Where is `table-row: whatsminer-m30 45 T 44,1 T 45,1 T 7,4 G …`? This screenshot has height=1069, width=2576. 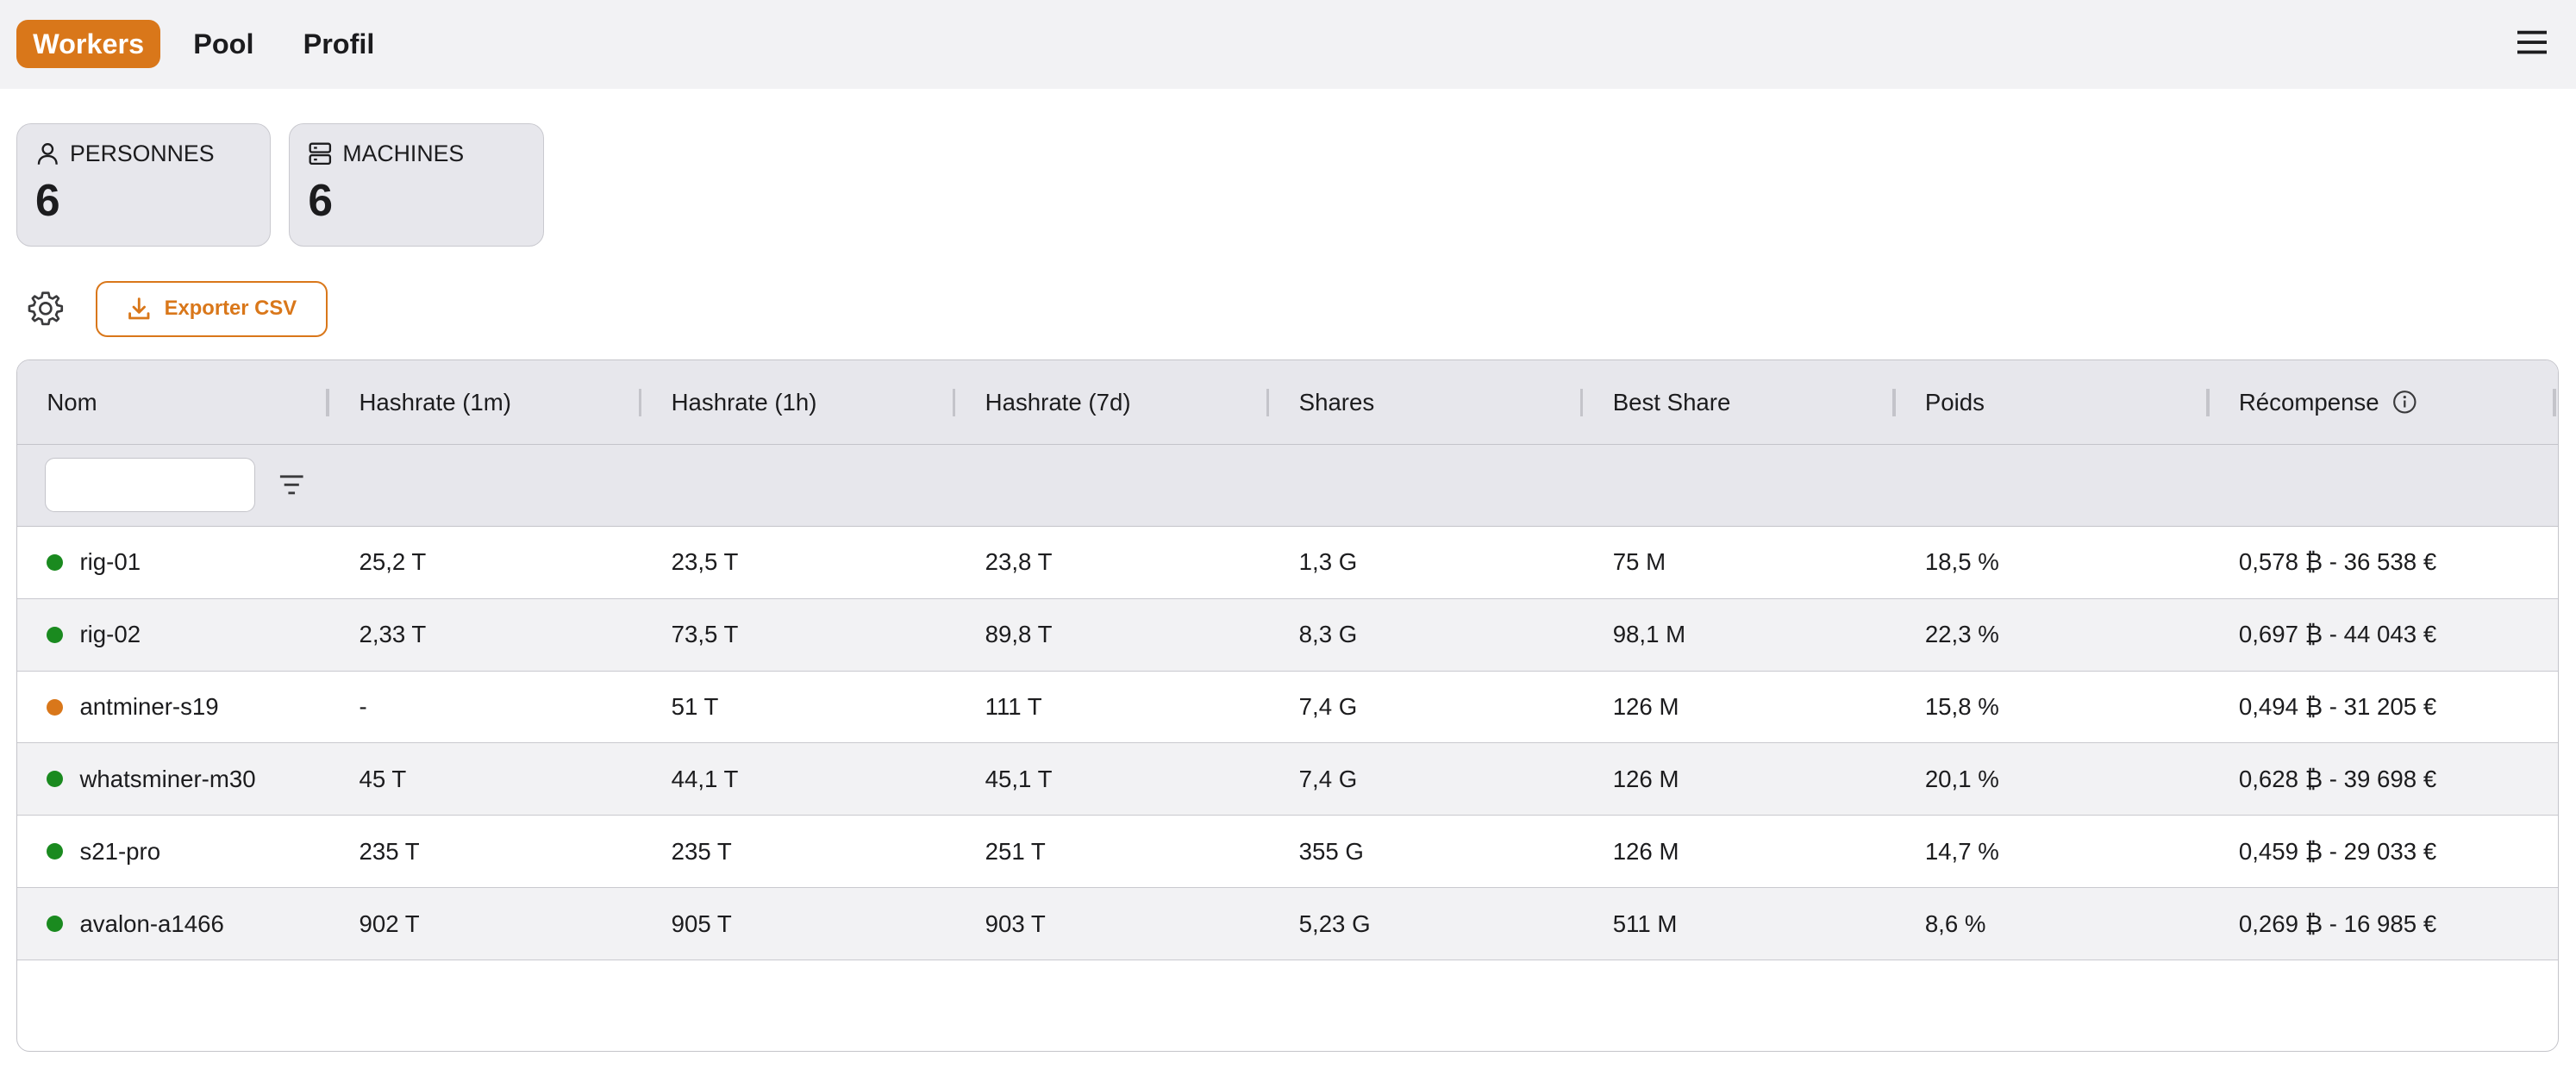 table-row: whatsminer-m30 45 T 44,1 T 45,1 T 7,4 G … is located at coordinates (1287, 779).